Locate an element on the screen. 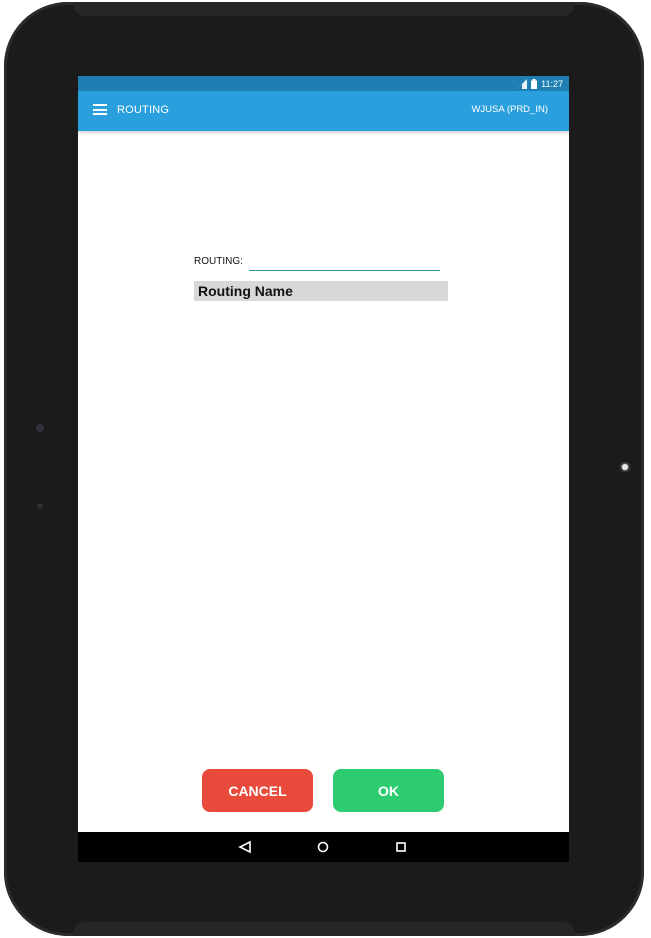  routing-field-label: ROUTING: is located at coordinates (218, 261).